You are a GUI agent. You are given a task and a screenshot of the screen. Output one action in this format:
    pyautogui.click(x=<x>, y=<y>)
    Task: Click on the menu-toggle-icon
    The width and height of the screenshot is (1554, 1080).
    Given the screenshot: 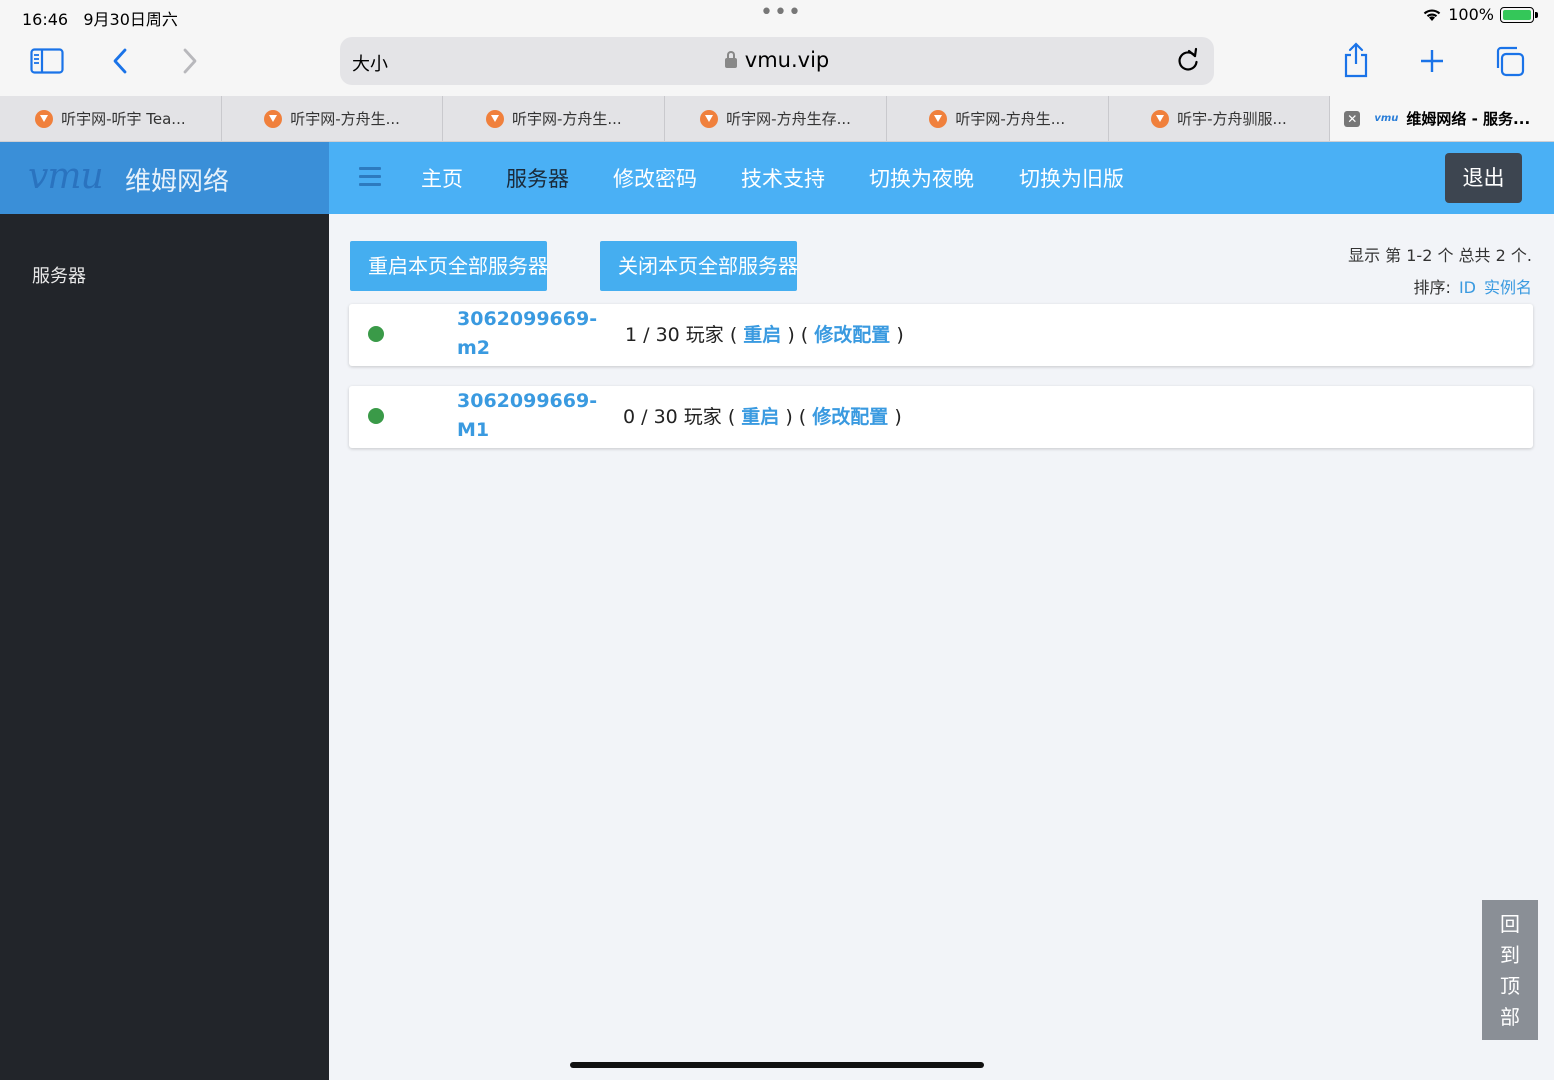 What is the action you would take?
    pyautogui.click(x=370, y=177)
    